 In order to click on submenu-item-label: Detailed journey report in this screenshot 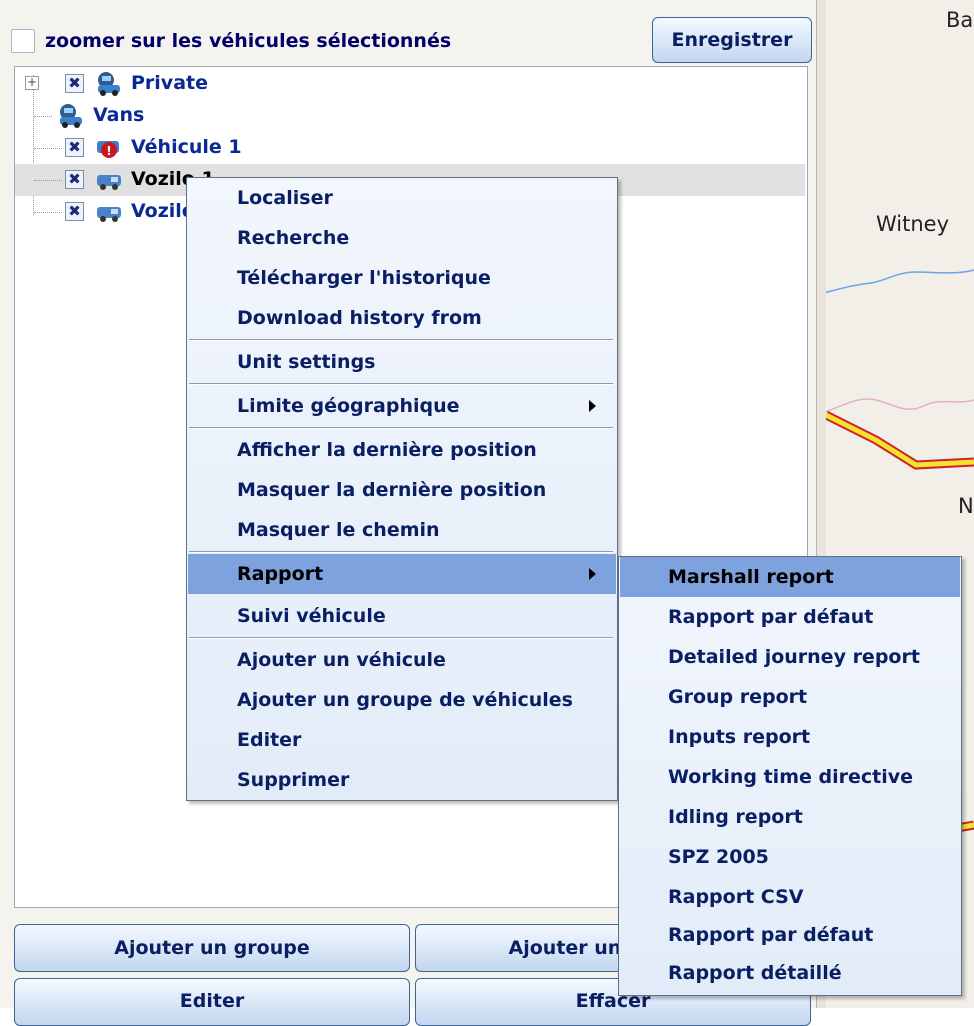, I will do `click(794, 657)`.